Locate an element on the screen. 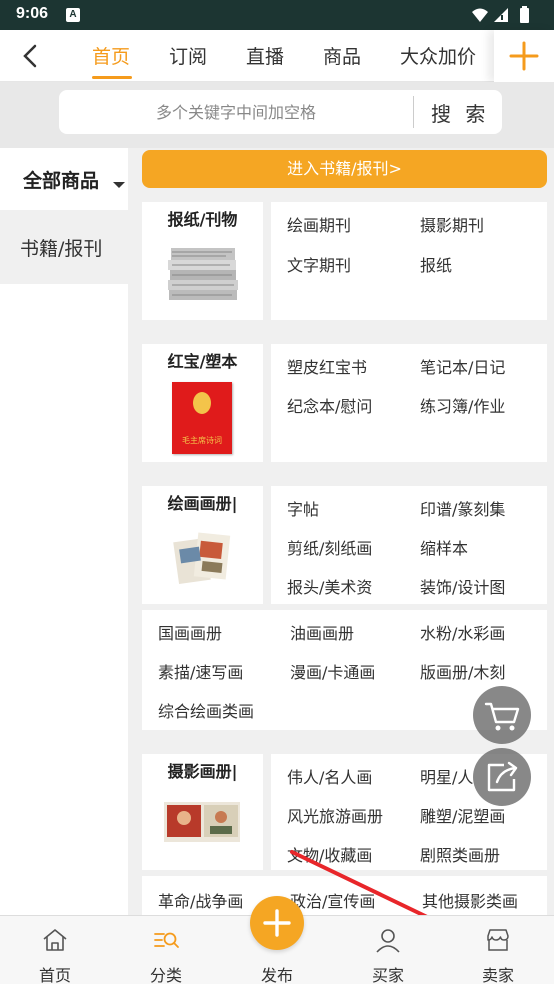 The image size is (554, 984). bottom-nav-buyer: 买家 is located at coordinates (388, 950).